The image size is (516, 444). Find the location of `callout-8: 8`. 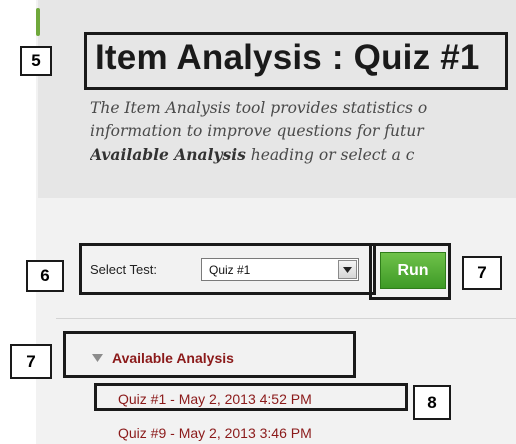

callout-8: 8 is located at coordinates (432, 402).